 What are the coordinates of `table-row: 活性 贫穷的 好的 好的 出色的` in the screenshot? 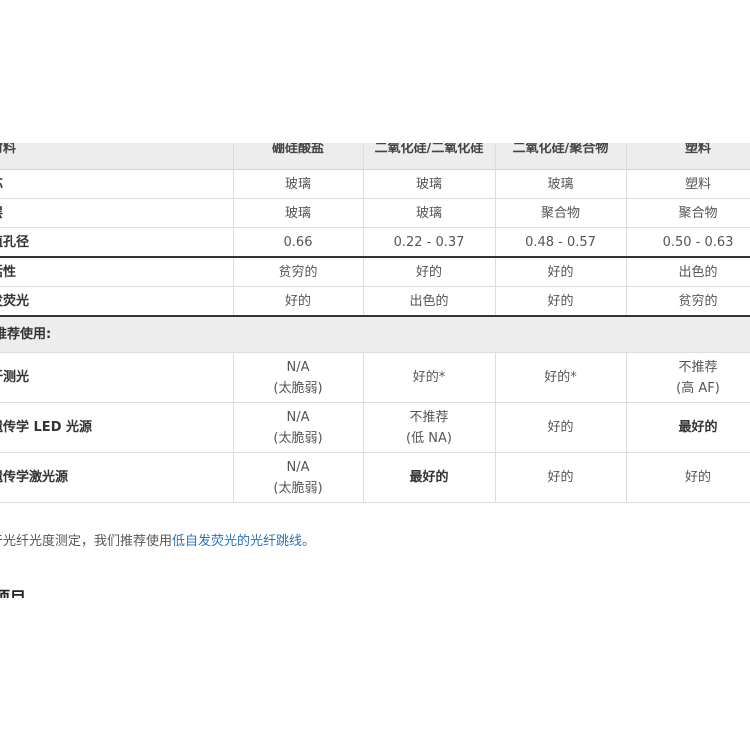 It's located at (375, 272).